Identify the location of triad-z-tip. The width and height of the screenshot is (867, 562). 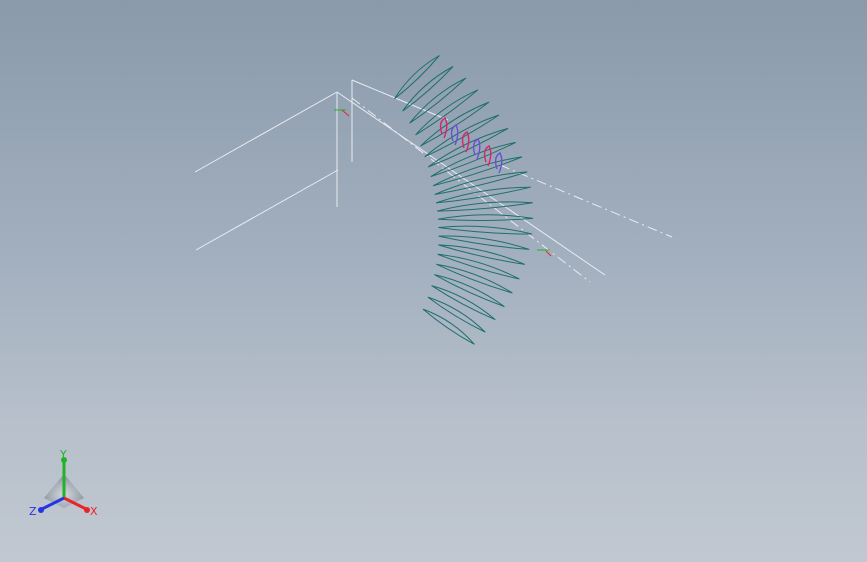
(41, 510).